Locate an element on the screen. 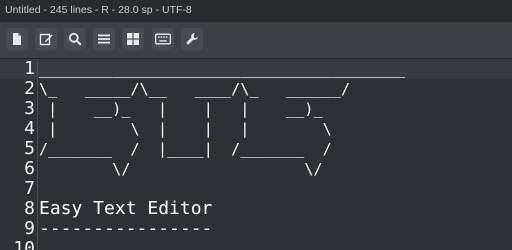 The height and width of the screenshot is (250, 512). line-text: /_______ / |____| /_______ / is located at coordinates (185, 149).